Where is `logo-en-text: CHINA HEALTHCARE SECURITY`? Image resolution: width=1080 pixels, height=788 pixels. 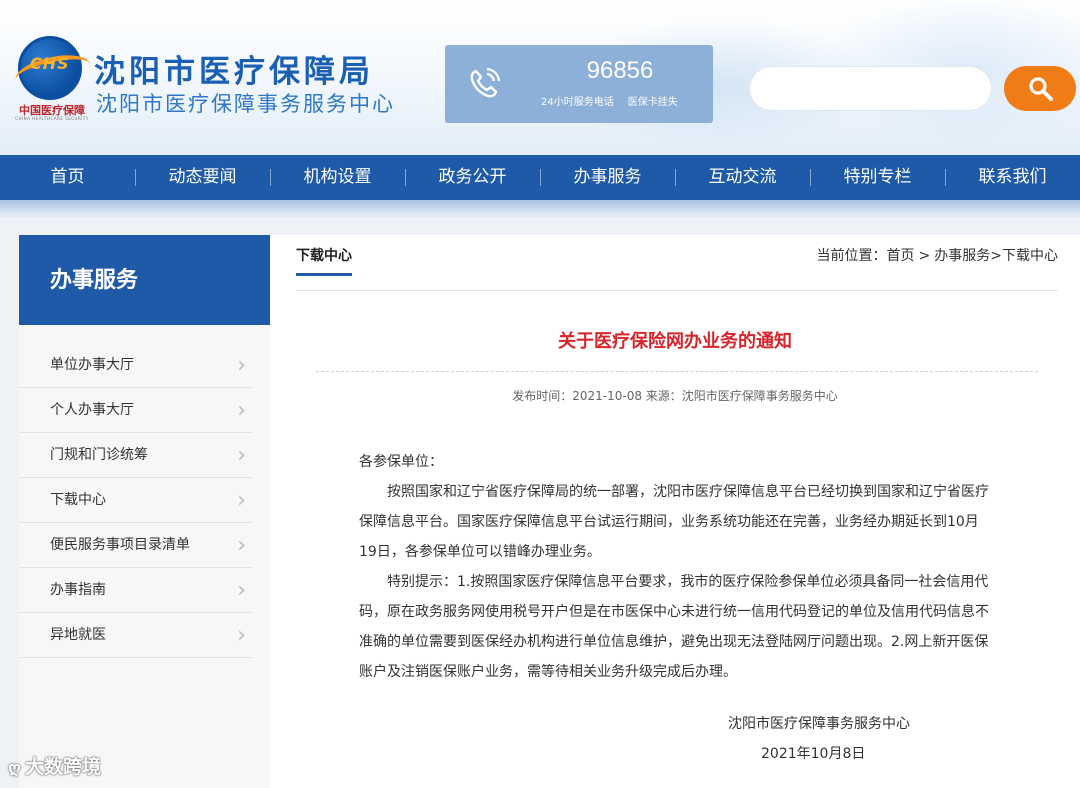 logo-en-text: CHINA HEALTHCARE SECURITY is located at coordinates (52, 118).